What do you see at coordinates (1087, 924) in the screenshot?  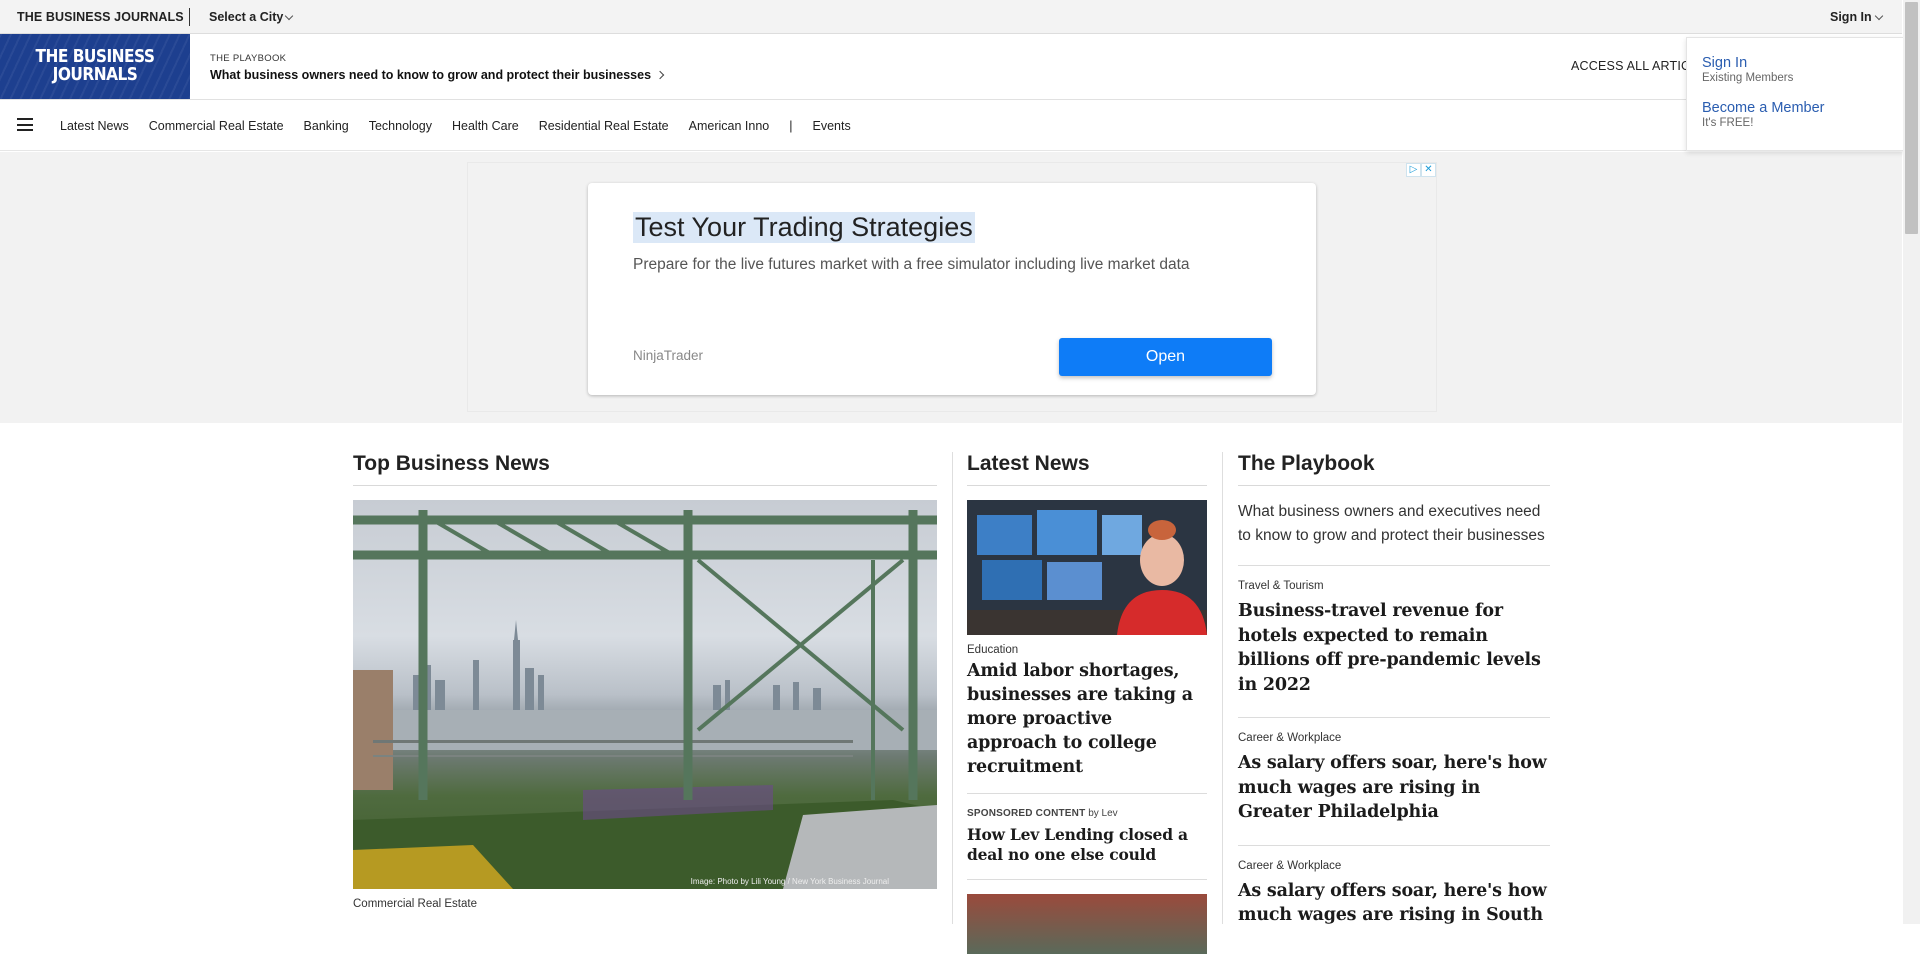 I see `story-image` at bounding box center [1087, 924].